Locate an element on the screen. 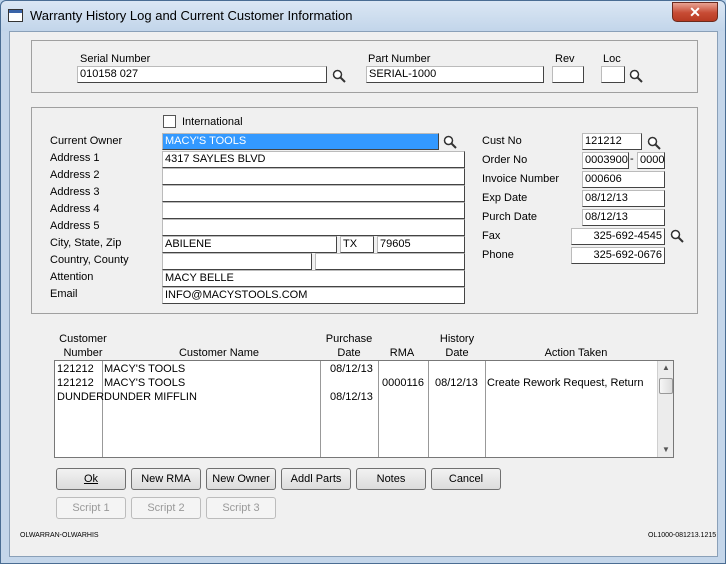 The width and height of the screenshot is (726, 564). scroll-down-icon: ▼ is located at coordinates (666, 449).